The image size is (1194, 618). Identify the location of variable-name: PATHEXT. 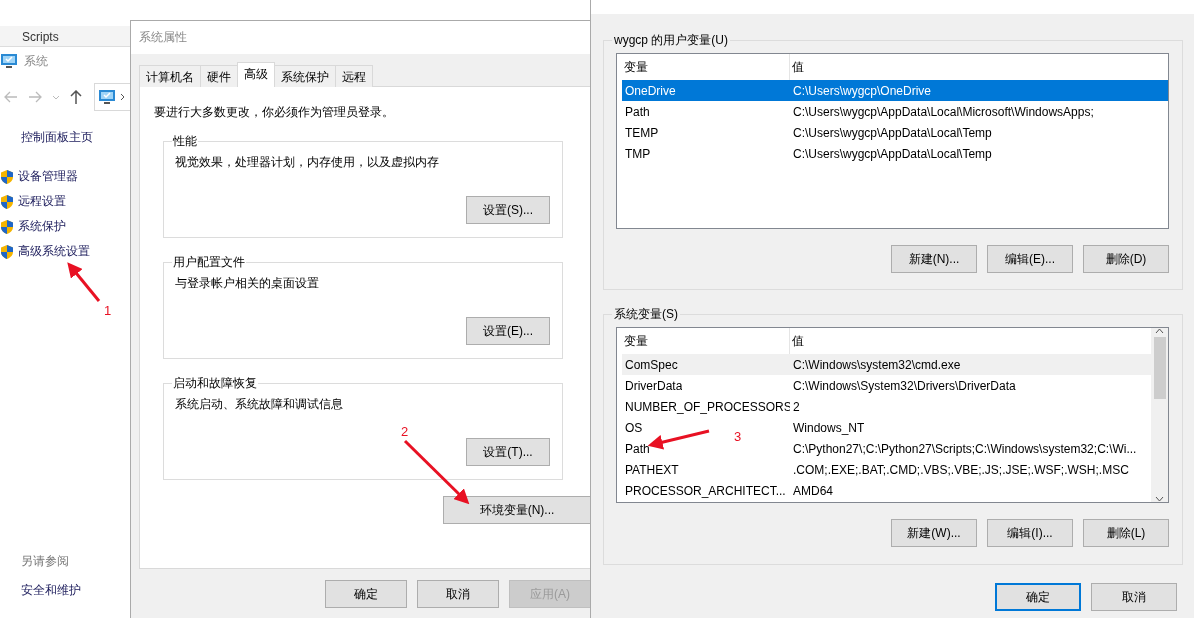
(651, 469).